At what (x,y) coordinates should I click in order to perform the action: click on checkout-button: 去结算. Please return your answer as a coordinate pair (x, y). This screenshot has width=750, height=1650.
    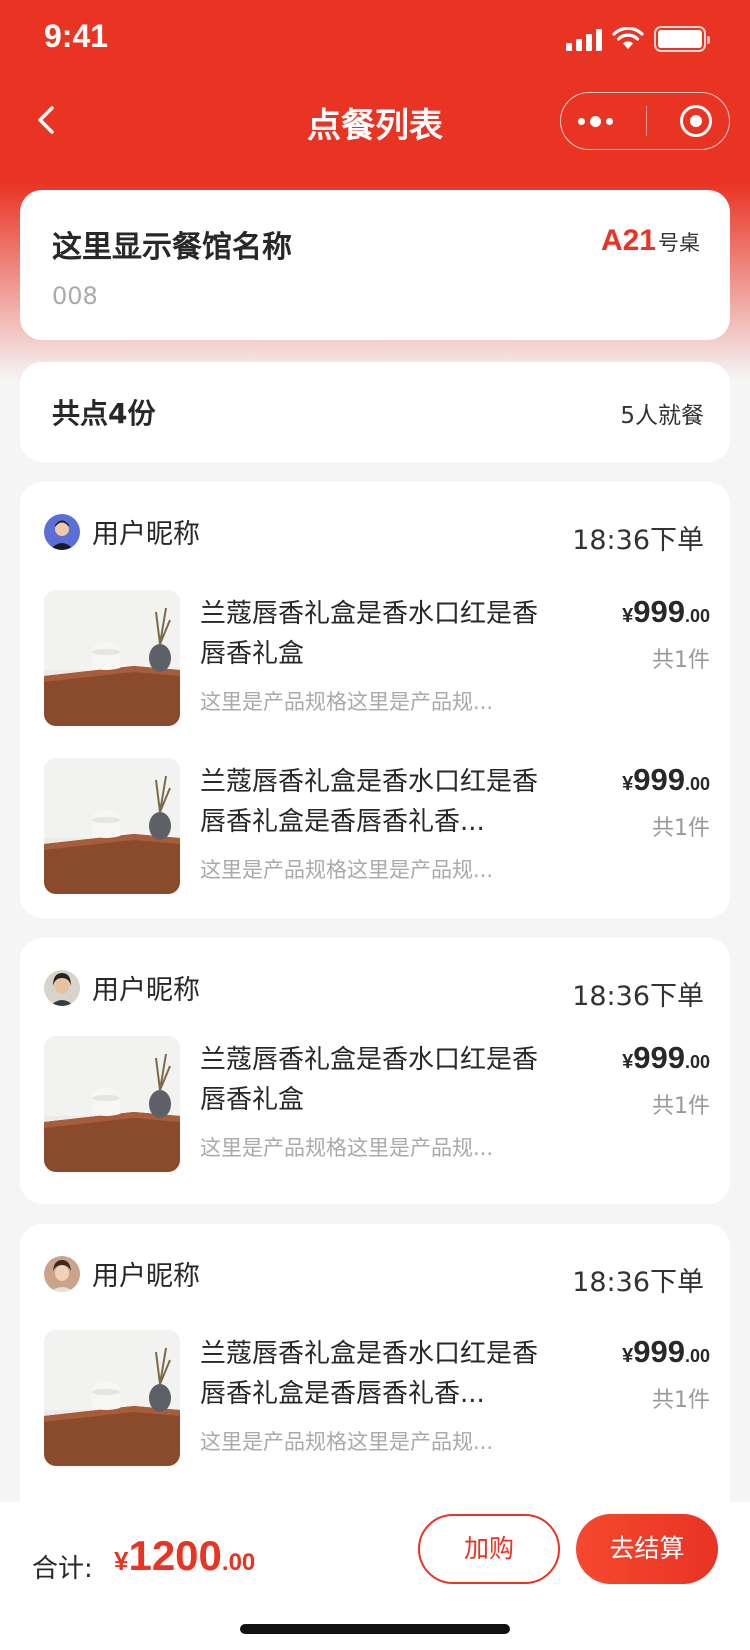
    Looking at the image, I should click on (647, 1549).